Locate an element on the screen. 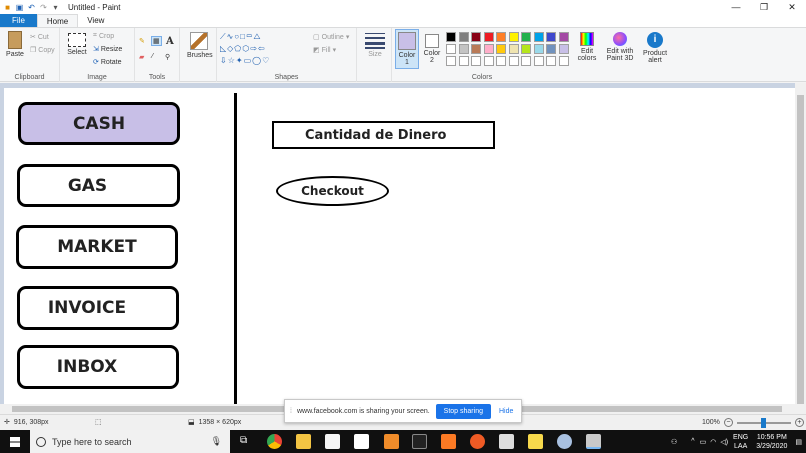  color-picker-tool: ⁄ is located at coordinates (152, 56).